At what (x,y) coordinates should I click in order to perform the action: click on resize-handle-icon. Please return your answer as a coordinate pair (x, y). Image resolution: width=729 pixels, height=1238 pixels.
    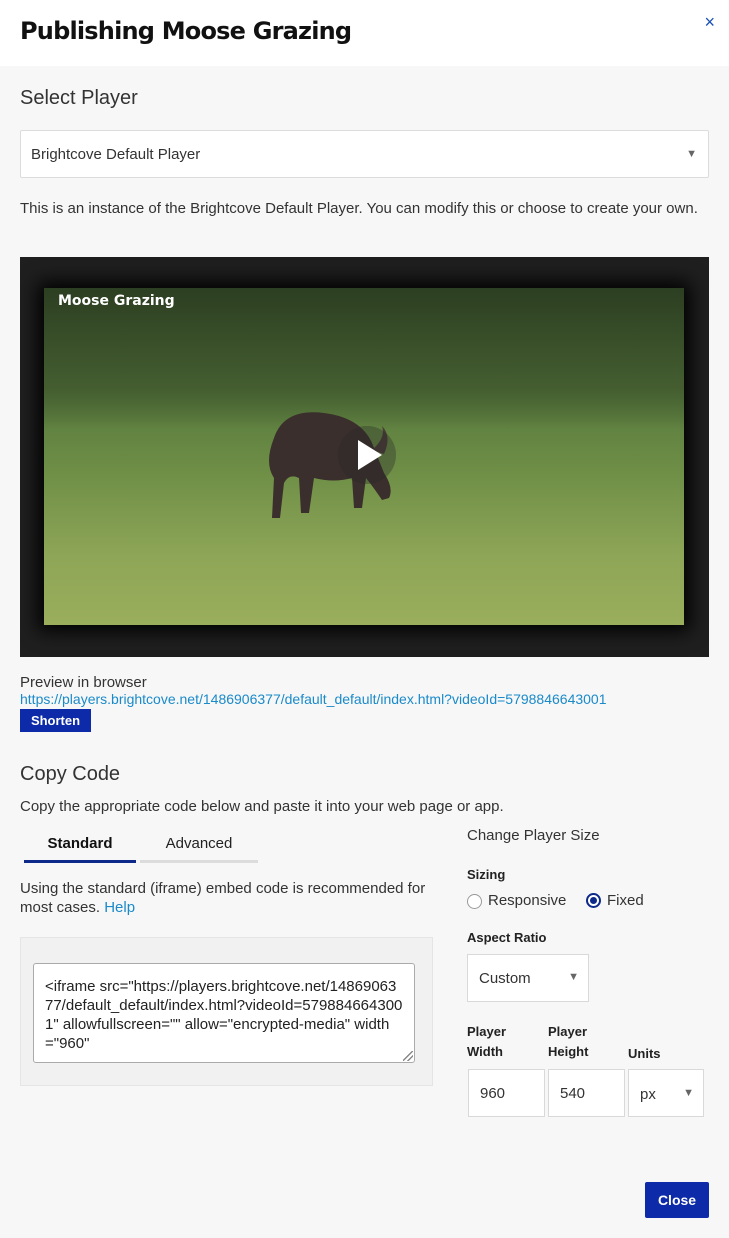
    Looking at the image, I should click on (408, 1056).